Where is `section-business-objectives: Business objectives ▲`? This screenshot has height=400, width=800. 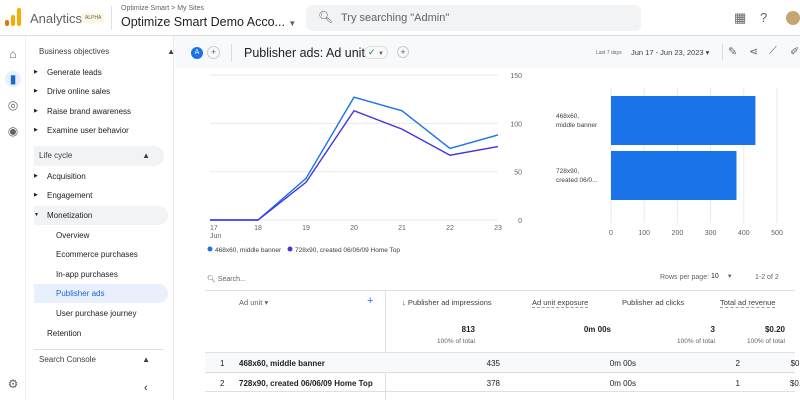
section-business-objectives: Business objectives ▲ is located at coordinates (111, 52).